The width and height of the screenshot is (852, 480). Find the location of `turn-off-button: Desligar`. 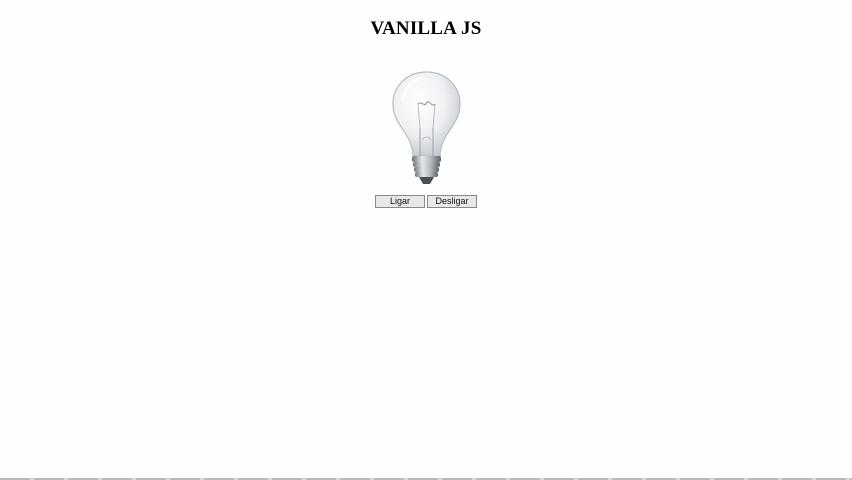

turn-off-button: Desligar is located at coordinates (452, 201).